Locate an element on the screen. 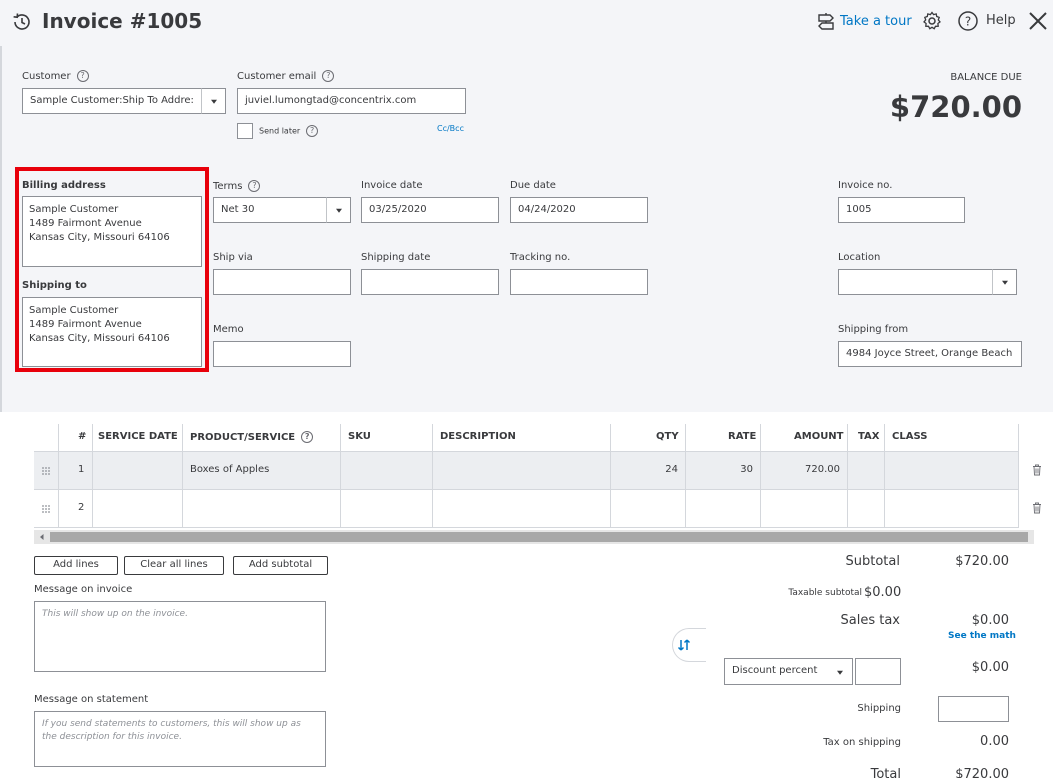 The image size is (1053, 778). row-number: 1 is located at coordinates (81, 469).